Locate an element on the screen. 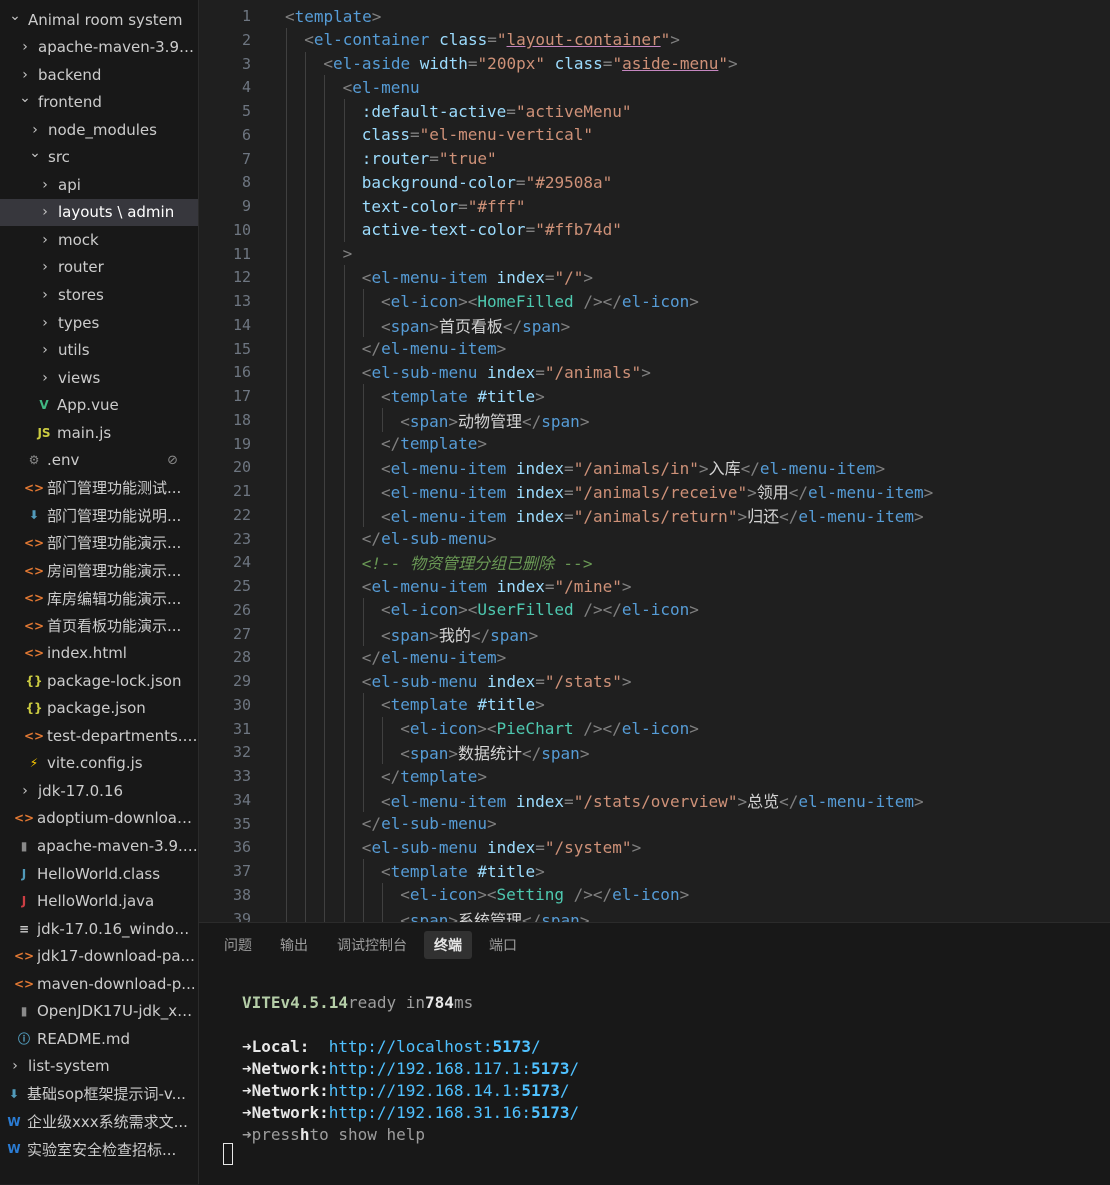 Image resolution: width=1110 pixels, height=1185 pixels. panel-tab: 问题 is located at coordinates (238, 945).